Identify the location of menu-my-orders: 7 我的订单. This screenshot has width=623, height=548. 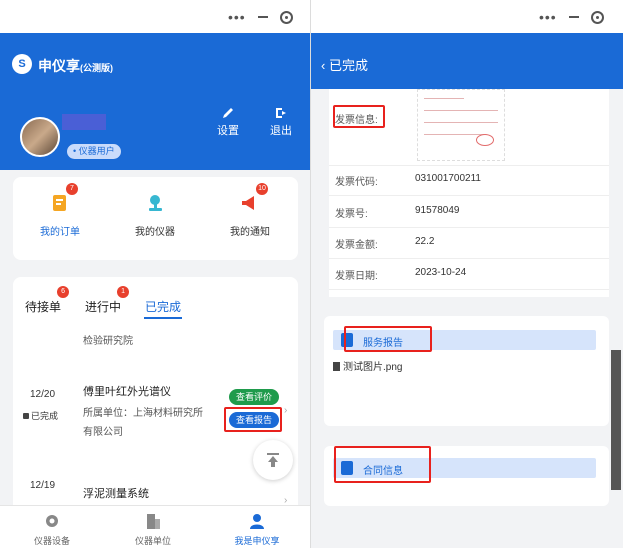
(60, 210).